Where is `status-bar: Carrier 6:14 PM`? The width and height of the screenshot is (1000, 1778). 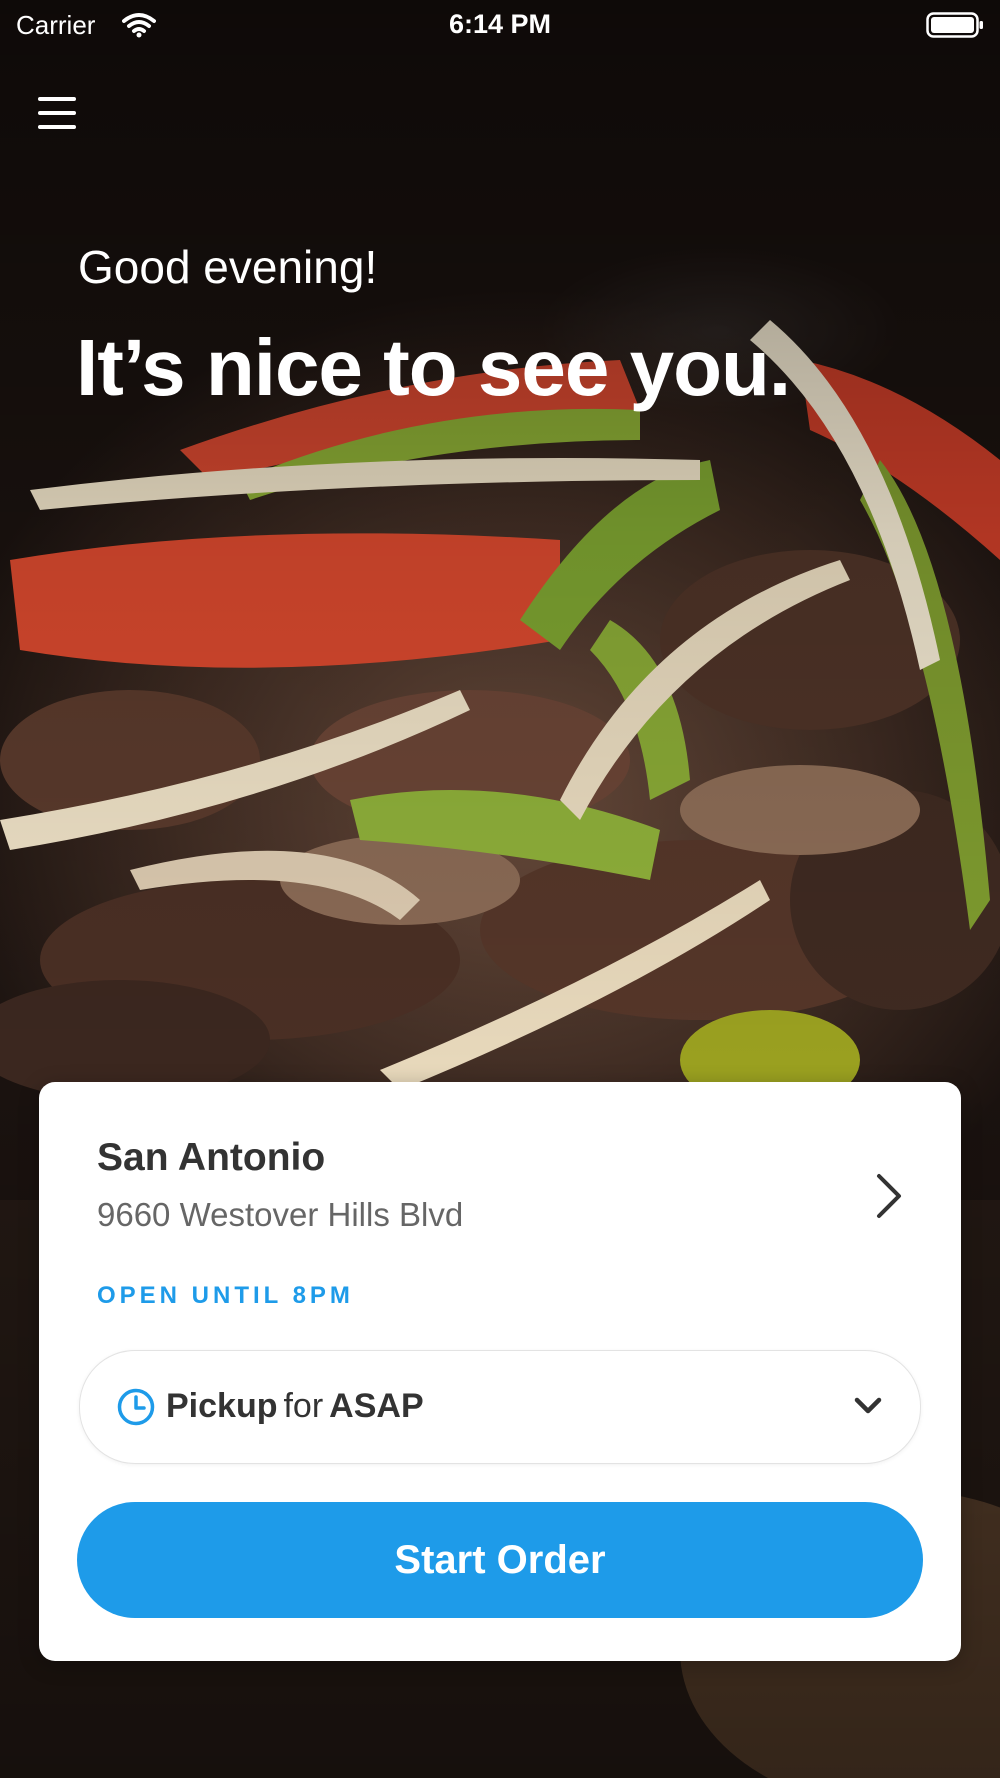 status-bar: Carrier 6:14 PM is located at coordinates (500, 25).